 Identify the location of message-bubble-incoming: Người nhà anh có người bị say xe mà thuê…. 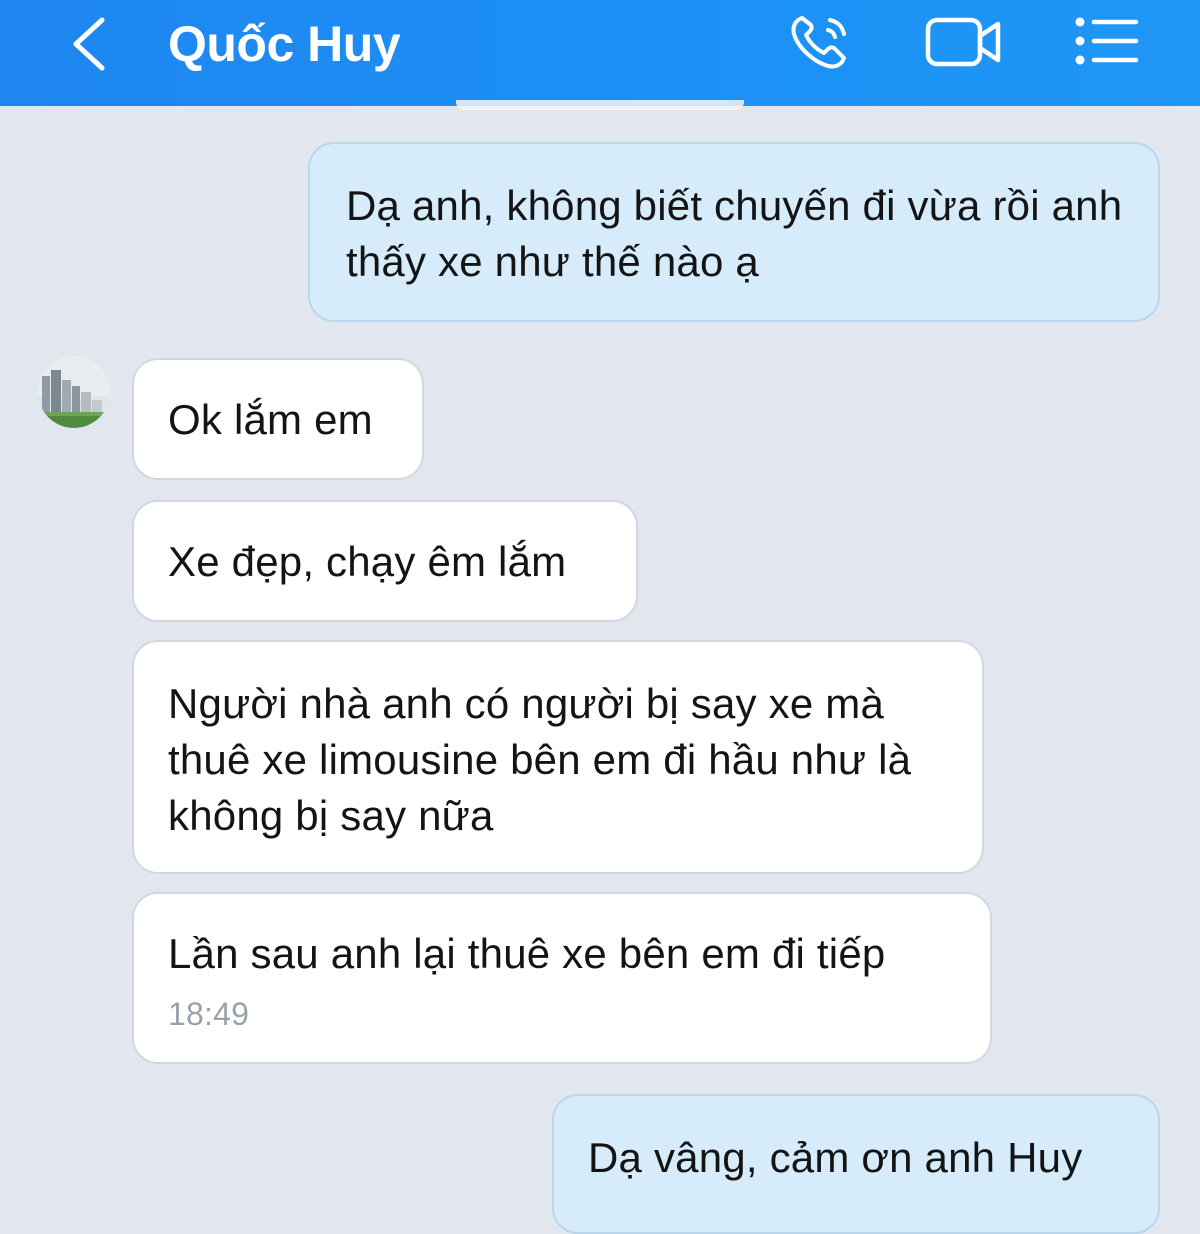
(558, 757).